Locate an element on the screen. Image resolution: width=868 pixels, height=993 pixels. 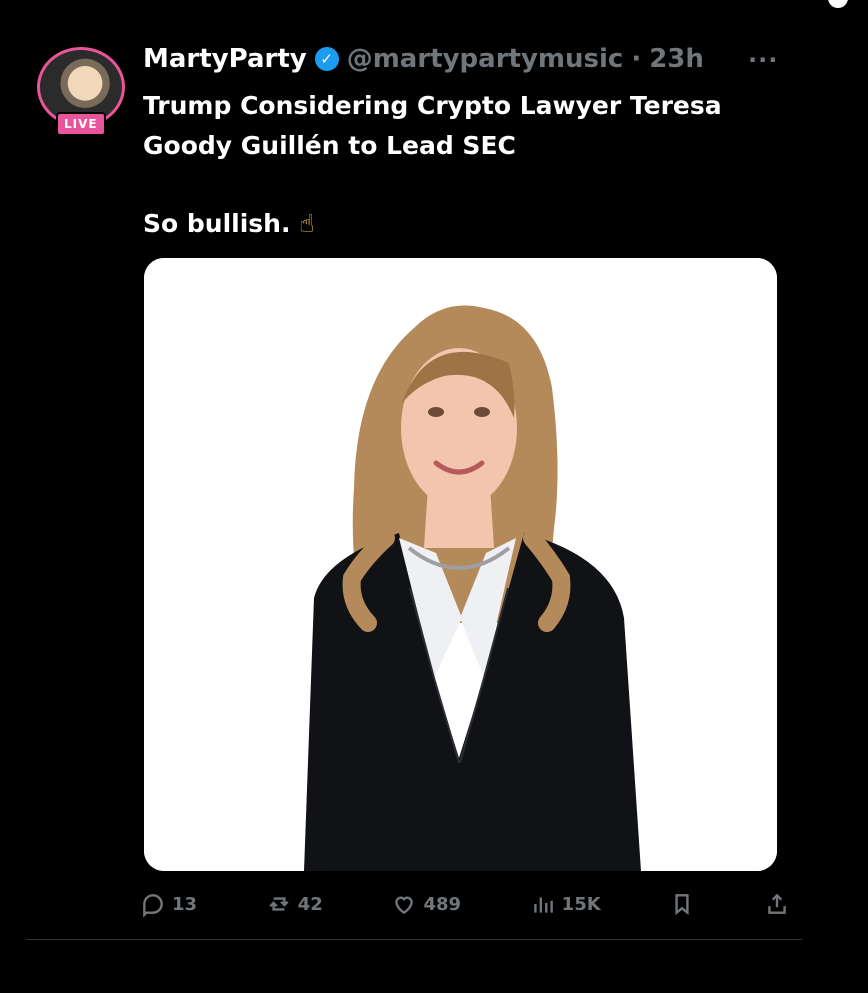
like-button: 489 is located at coordinates (426, 904).